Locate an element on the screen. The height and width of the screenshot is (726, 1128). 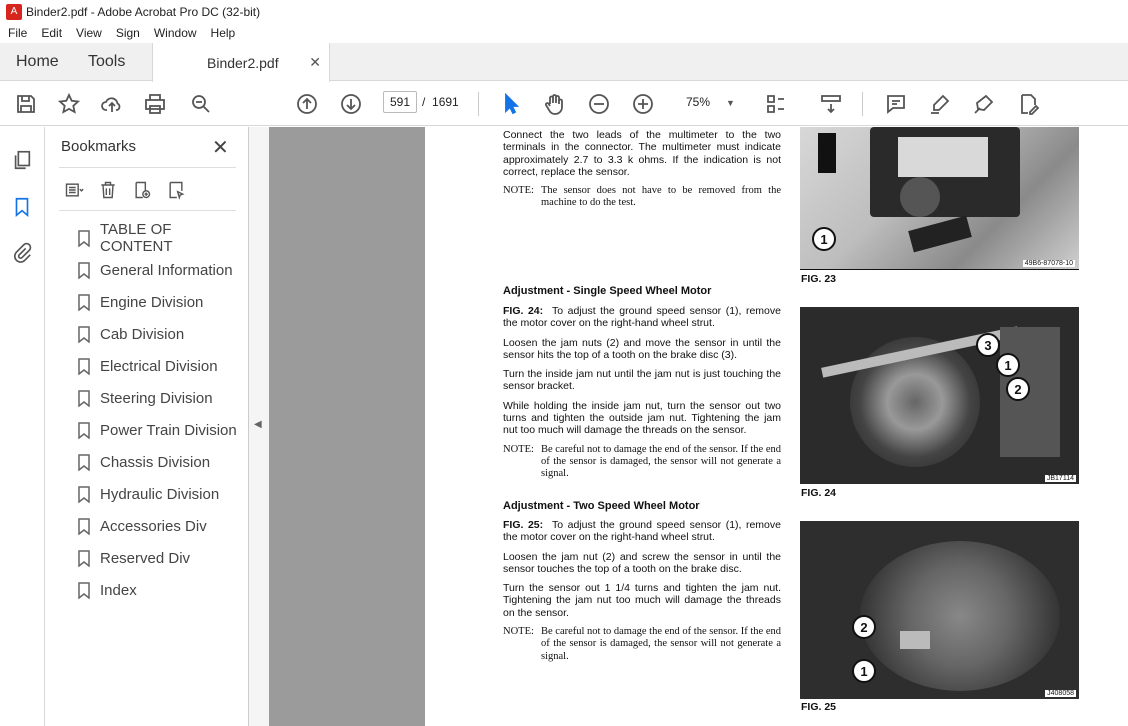
menu-view: View is located at coordinates (88, 33).